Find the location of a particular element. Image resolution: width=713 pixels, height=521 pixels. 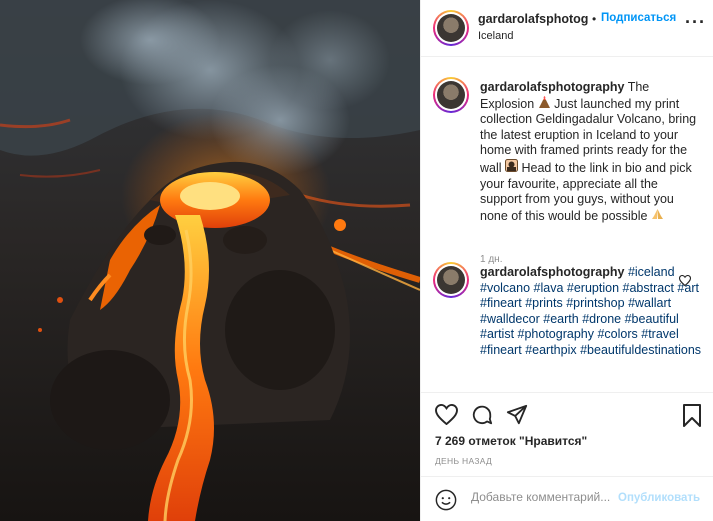

hashtag-link: #abstract is located at coordinates (648, 288).